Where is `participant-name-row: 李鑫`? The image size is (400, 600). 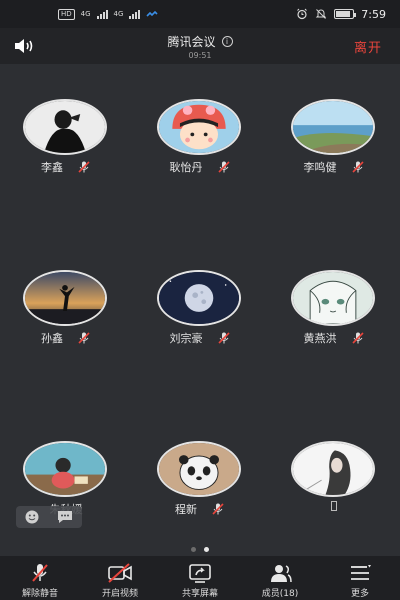 participant-name-row: 李鑫 is located at coordinates (66, 167).